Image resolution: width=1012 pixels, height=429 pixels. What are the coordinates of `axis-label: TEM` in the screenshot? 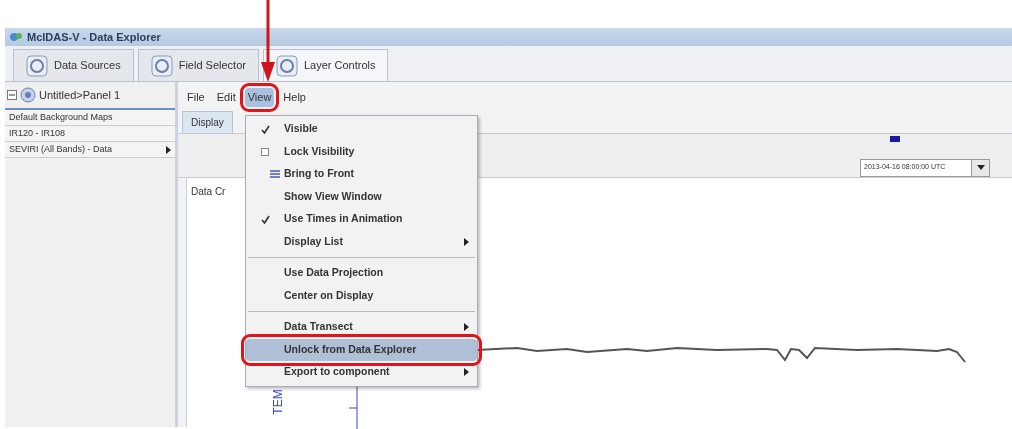 It's located at (277, 401).